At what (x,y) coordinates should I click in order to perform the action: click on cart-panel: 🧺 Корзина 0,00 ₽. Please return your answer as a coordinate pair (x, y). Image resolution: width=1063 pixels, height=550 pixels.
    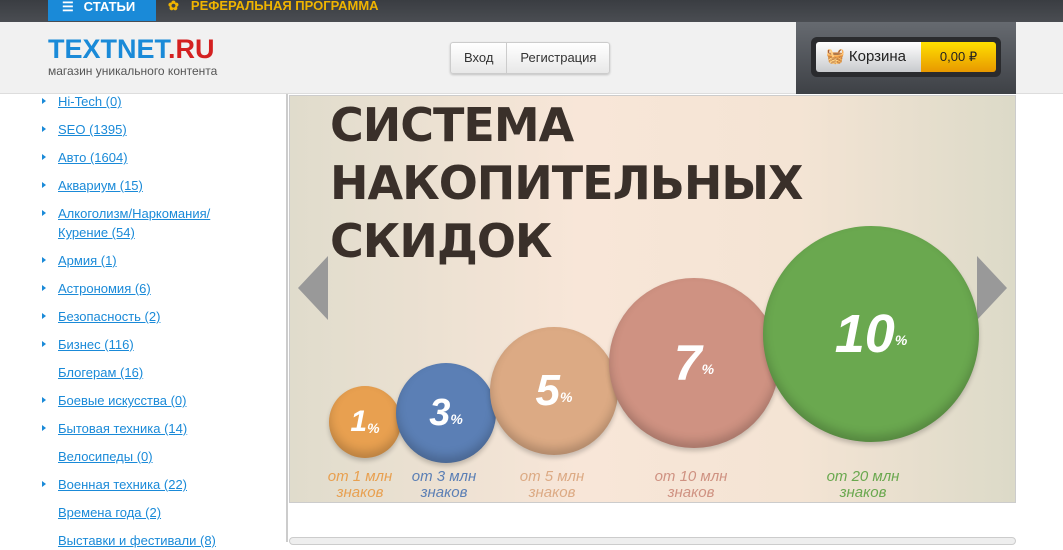
    Looking at the image, I should click on (906, 58).